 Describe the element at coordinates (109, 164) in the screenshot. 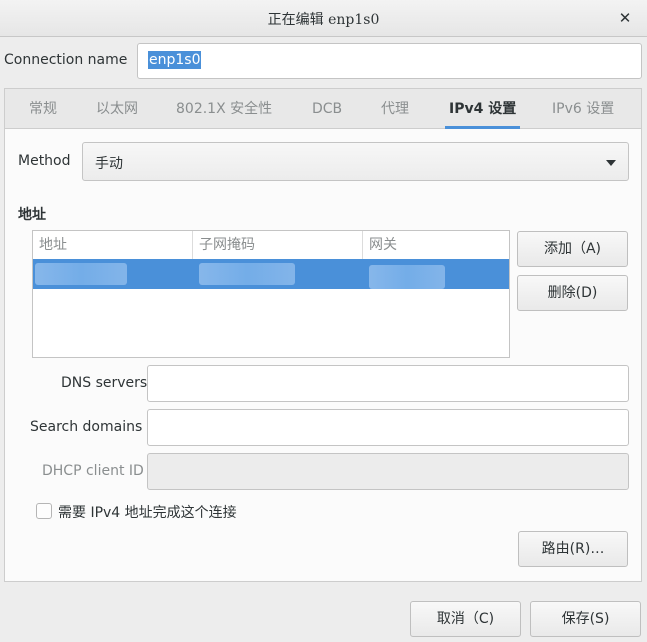

I see `method-value: 手动` at that location.